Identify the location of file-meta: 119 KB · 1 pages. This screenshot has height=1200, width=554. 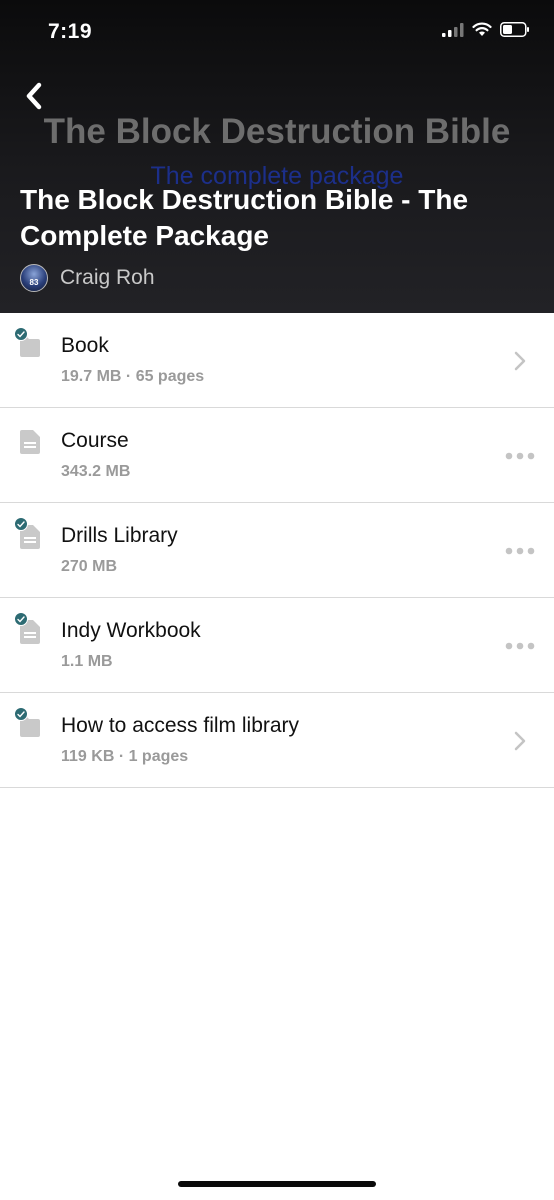
(125, 756).